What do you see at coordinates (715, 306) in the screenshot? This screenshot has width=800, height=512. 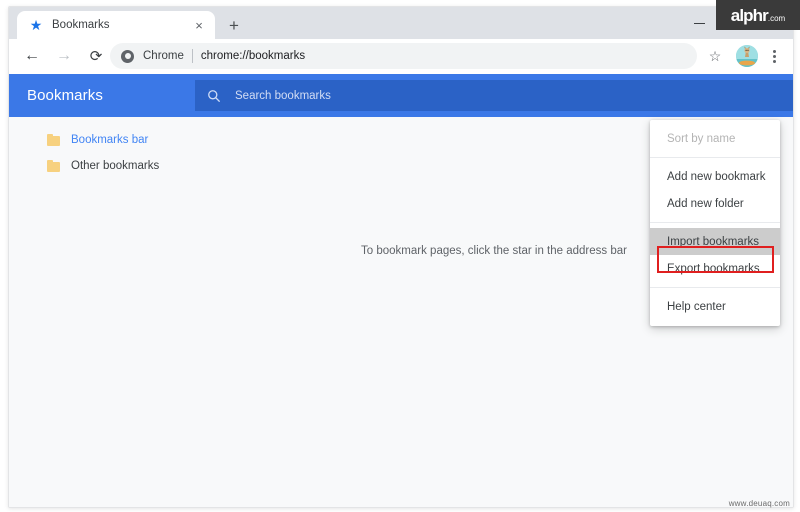 I see `menu-item-help-center: Help center` at bounding box center [715, 306].